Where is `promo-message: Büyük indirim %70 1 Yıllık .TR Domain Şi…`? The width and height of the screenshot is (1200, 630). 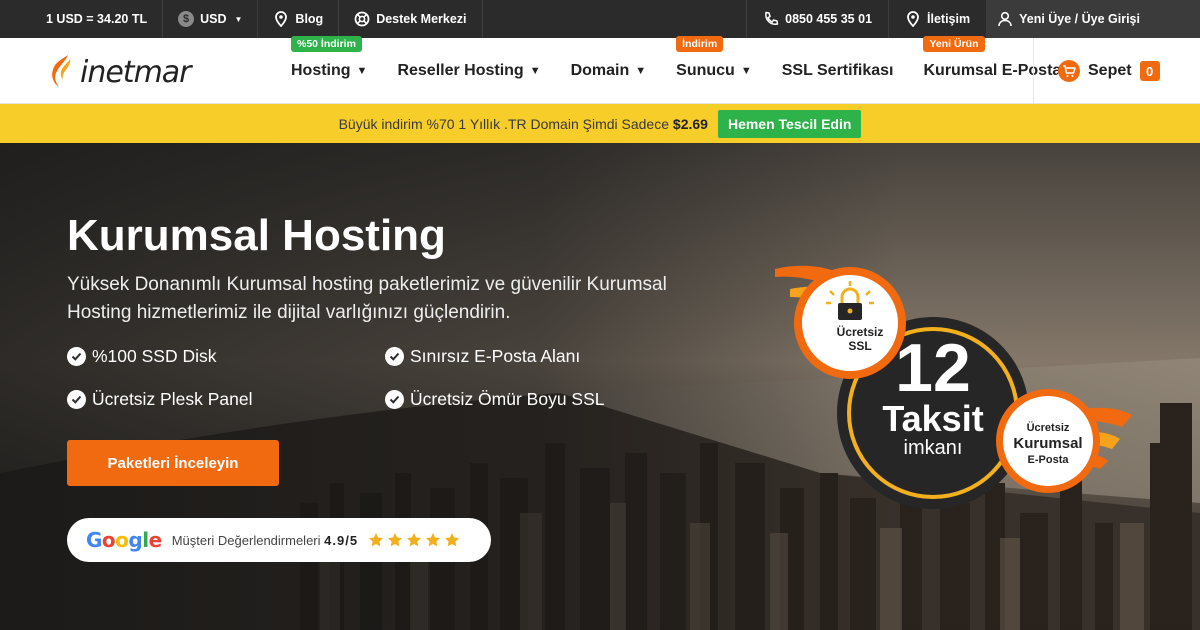
promo-message: Büyük indirim %70 1 Yıllık .TR Domain Şi… is located at coordinates (504, 123).